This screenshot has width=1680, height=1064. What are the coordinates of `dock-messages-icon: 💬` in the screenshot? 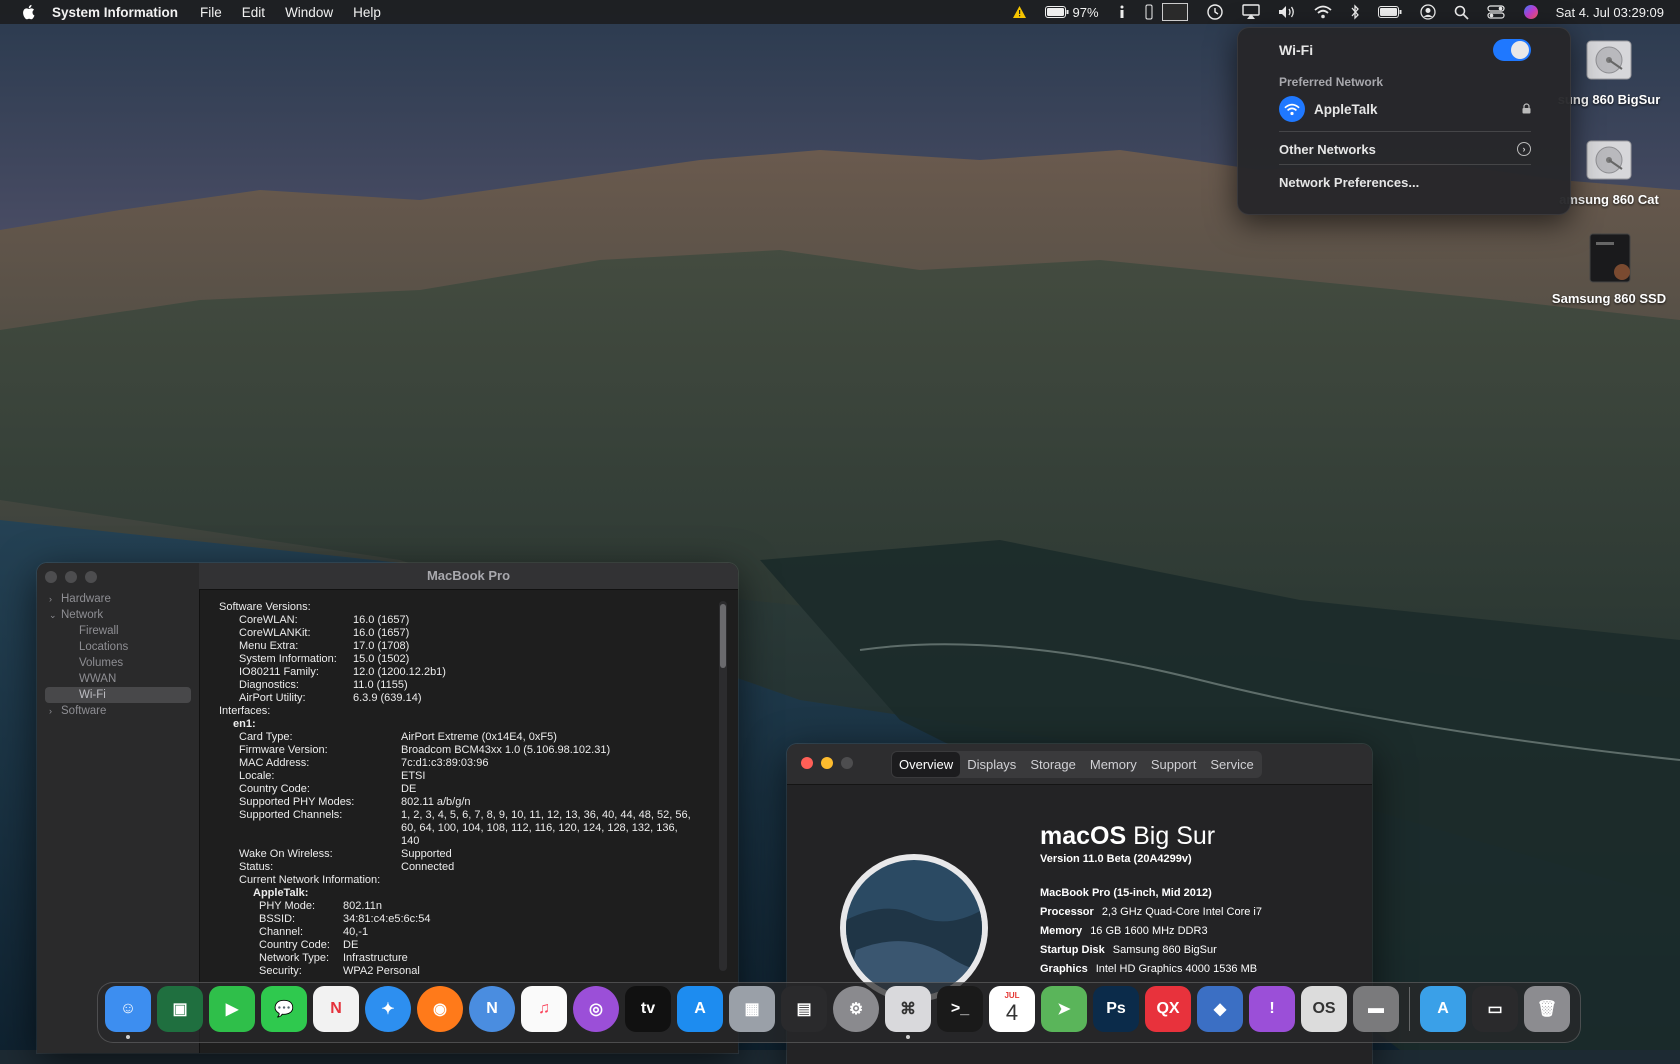 It's located at (284, 1009).